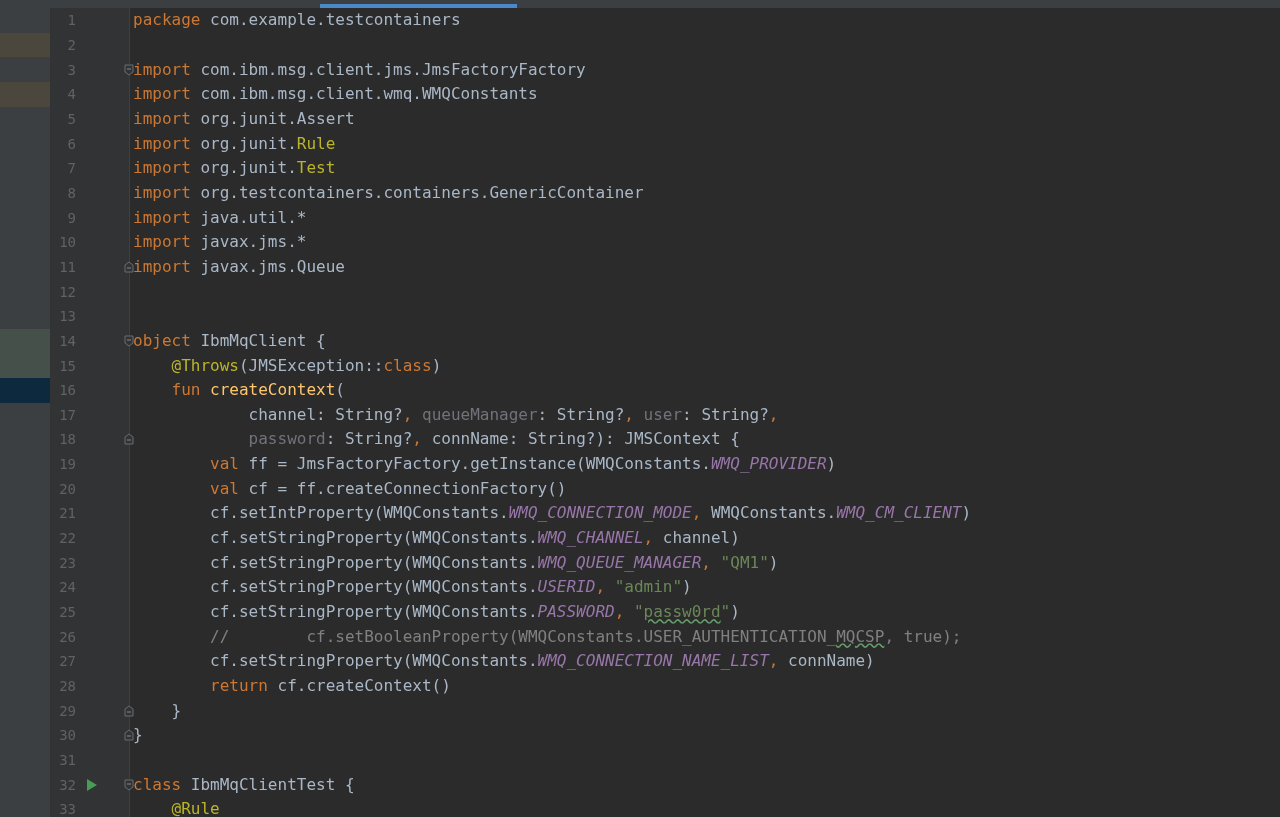 The width and height of the screenshot is (1280, 817). I want to click on code-line: cf.setStringProperty(WMQConstants.WMQ_QUEUE_MANAGER, "QM1"), so click(494, 562).